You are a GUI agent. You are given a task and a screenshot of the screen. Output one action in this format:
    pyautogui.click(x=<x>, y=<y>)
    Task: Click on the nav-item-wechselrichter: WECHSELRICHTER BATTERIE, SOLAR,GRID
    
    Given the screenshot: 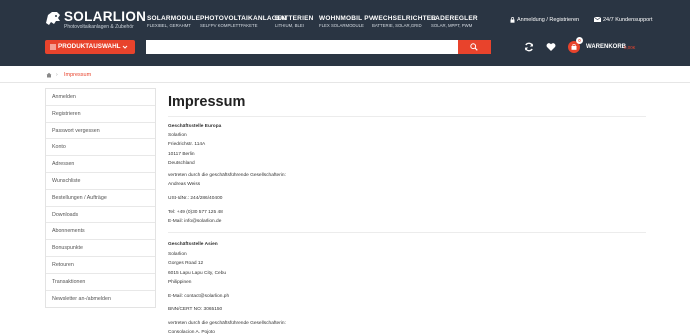 What is the action you would take?
    pyautogui.click(x=404, y=22)
    